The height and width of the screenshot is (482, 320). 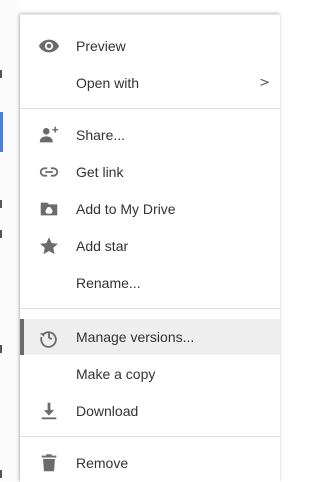 I want to click on menu-item-make-a-copy: Make a copy, so click(x=150, y=374).